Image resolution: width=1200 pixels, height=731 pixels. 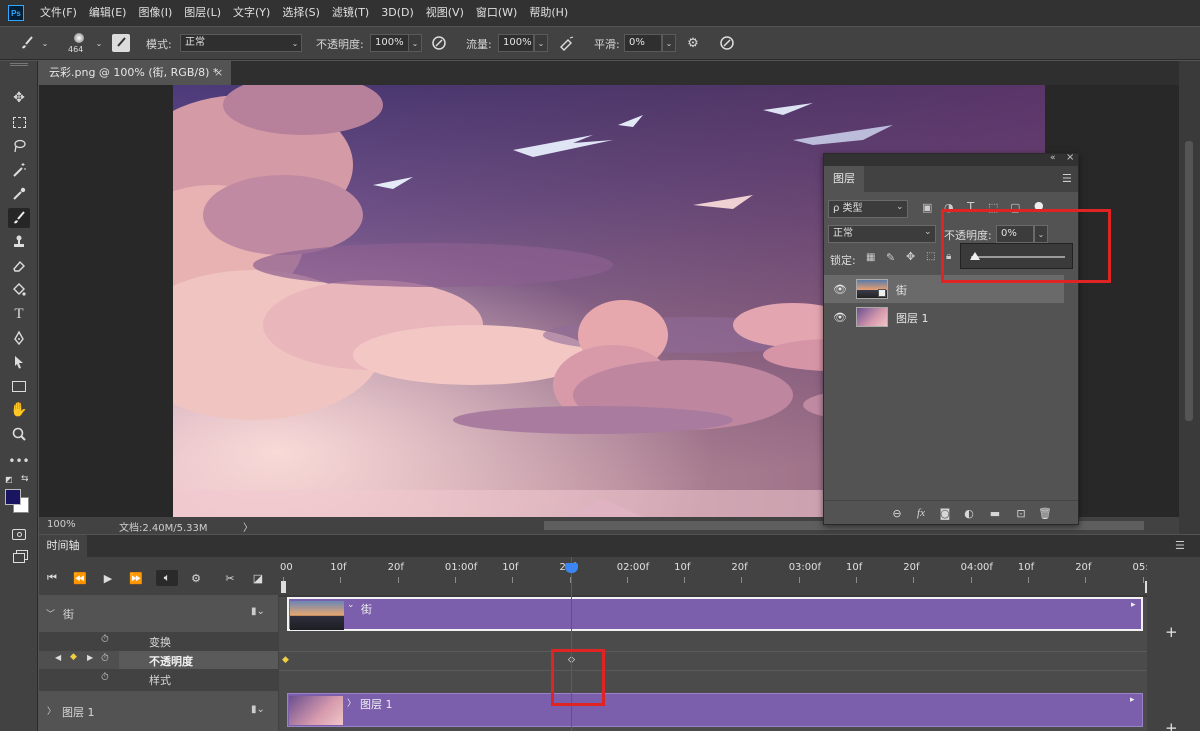 What do you see at coordinates (951, 159) in the screenshot?
I see `panel-titlebar: « ×` at bounding box center [951, 159].